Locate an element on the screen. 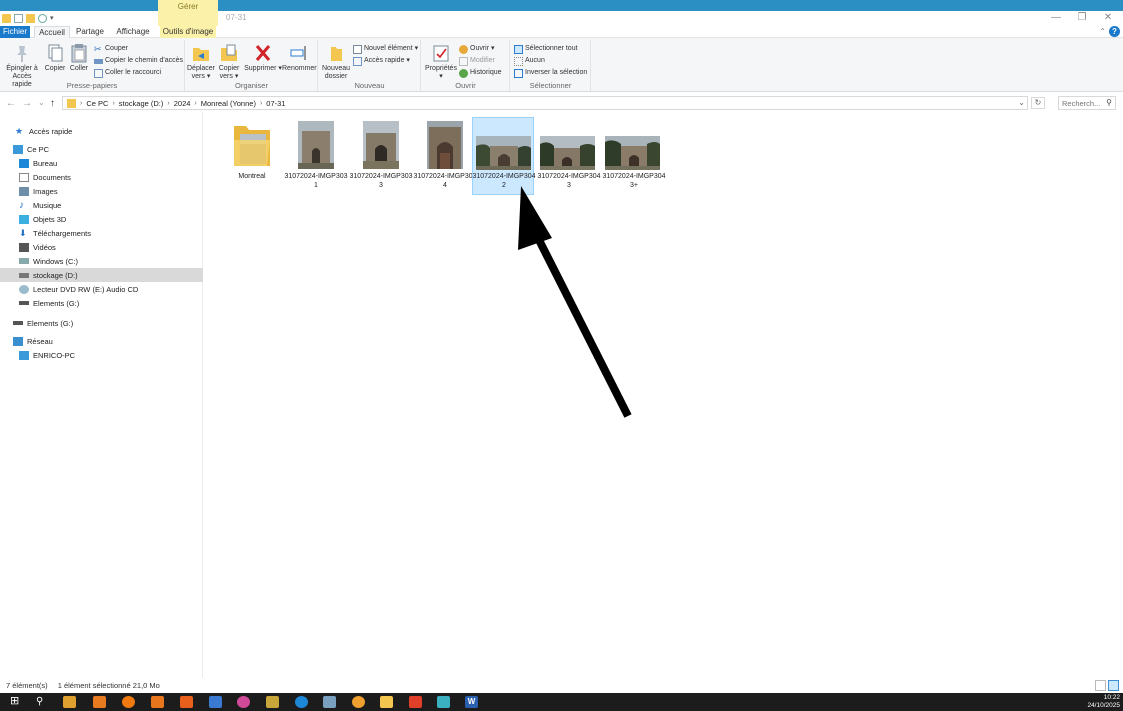 This screenshot has width=1123, height=711. history-button: Historique is located at coordinates (480, 73).